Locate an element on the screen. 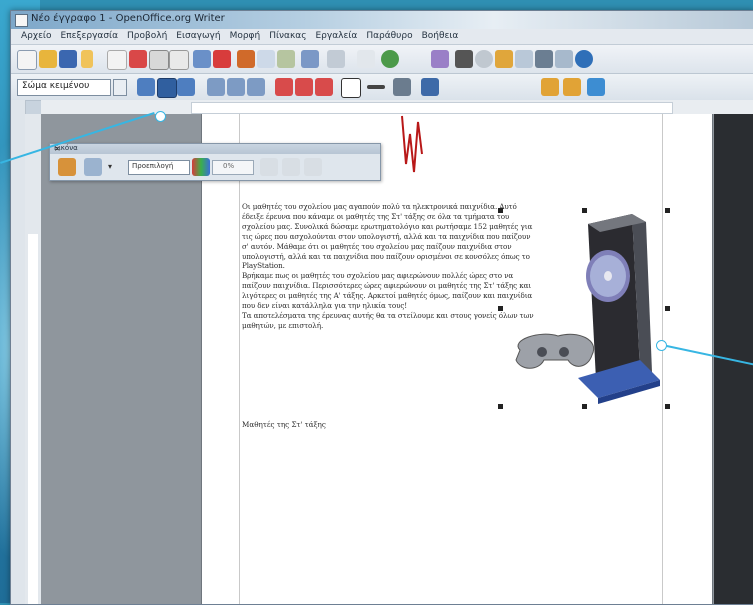  undo-icon is located at coordinates (336, 59).